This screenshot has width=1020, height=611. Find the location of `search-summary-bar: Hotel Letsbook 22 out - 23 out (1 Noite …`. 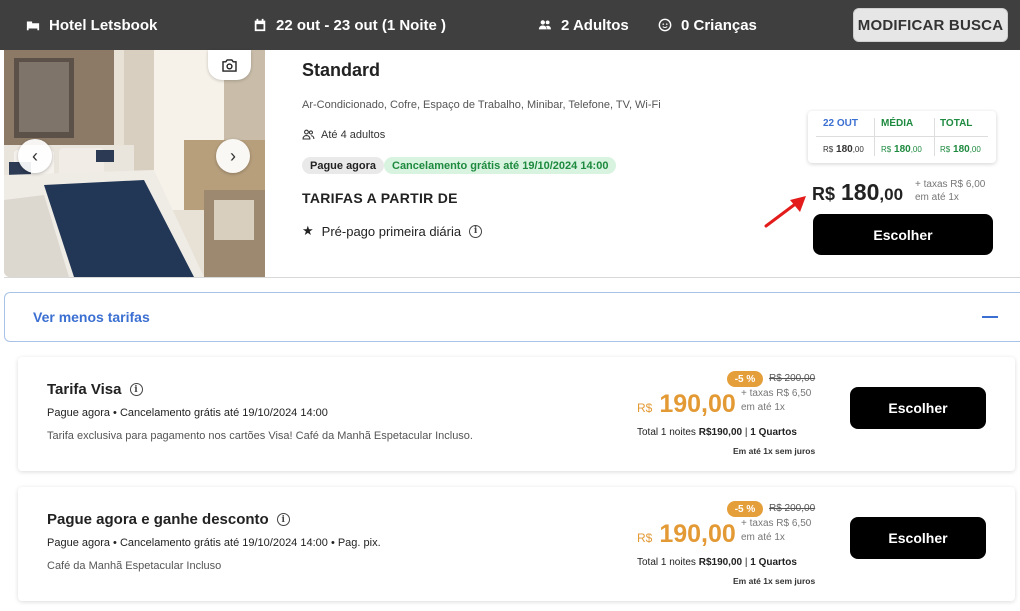

search-summary-bar: Hotel Letsbook 22 out - 23 out (1 Noite … is located at coordinates (510, 25).